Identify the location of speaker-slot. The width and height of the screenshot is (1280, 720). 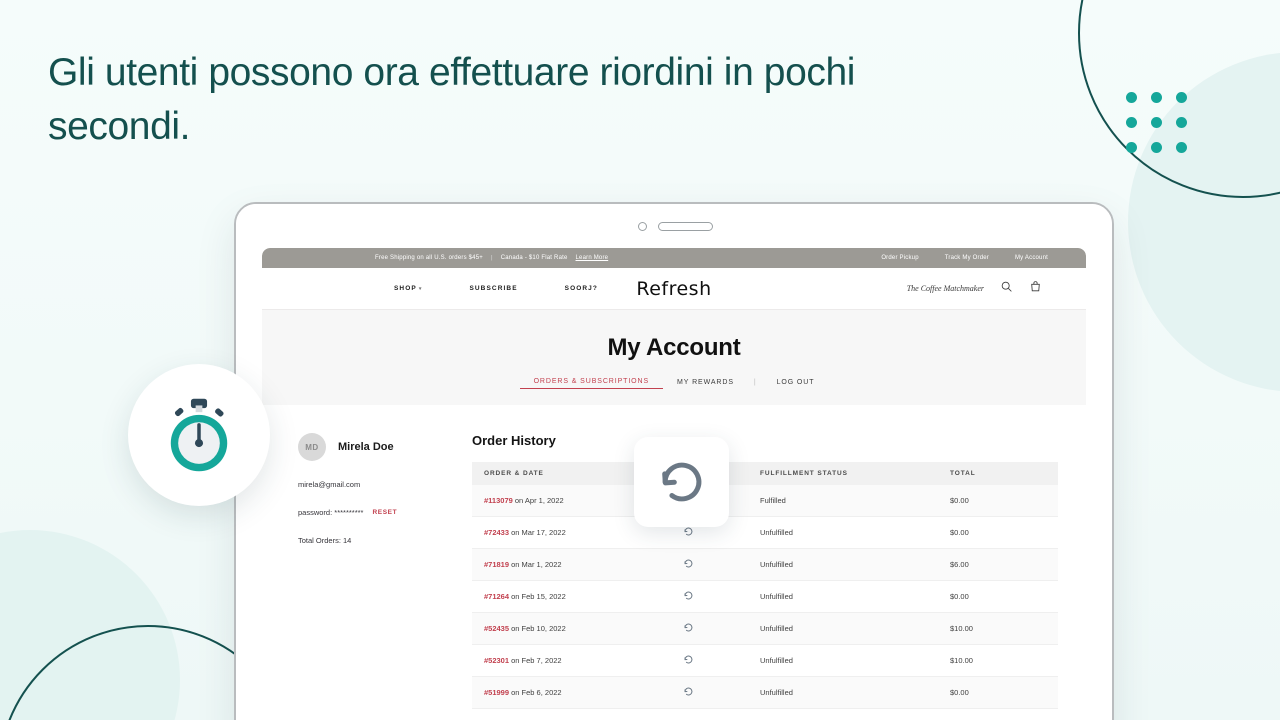
(685, 226).